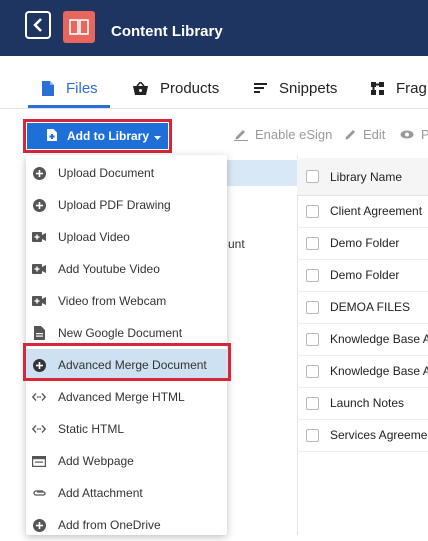 This screenshot has height=541, width=428. I want to click on menu-item-label: Add Youtube Video, so click(109, 269).